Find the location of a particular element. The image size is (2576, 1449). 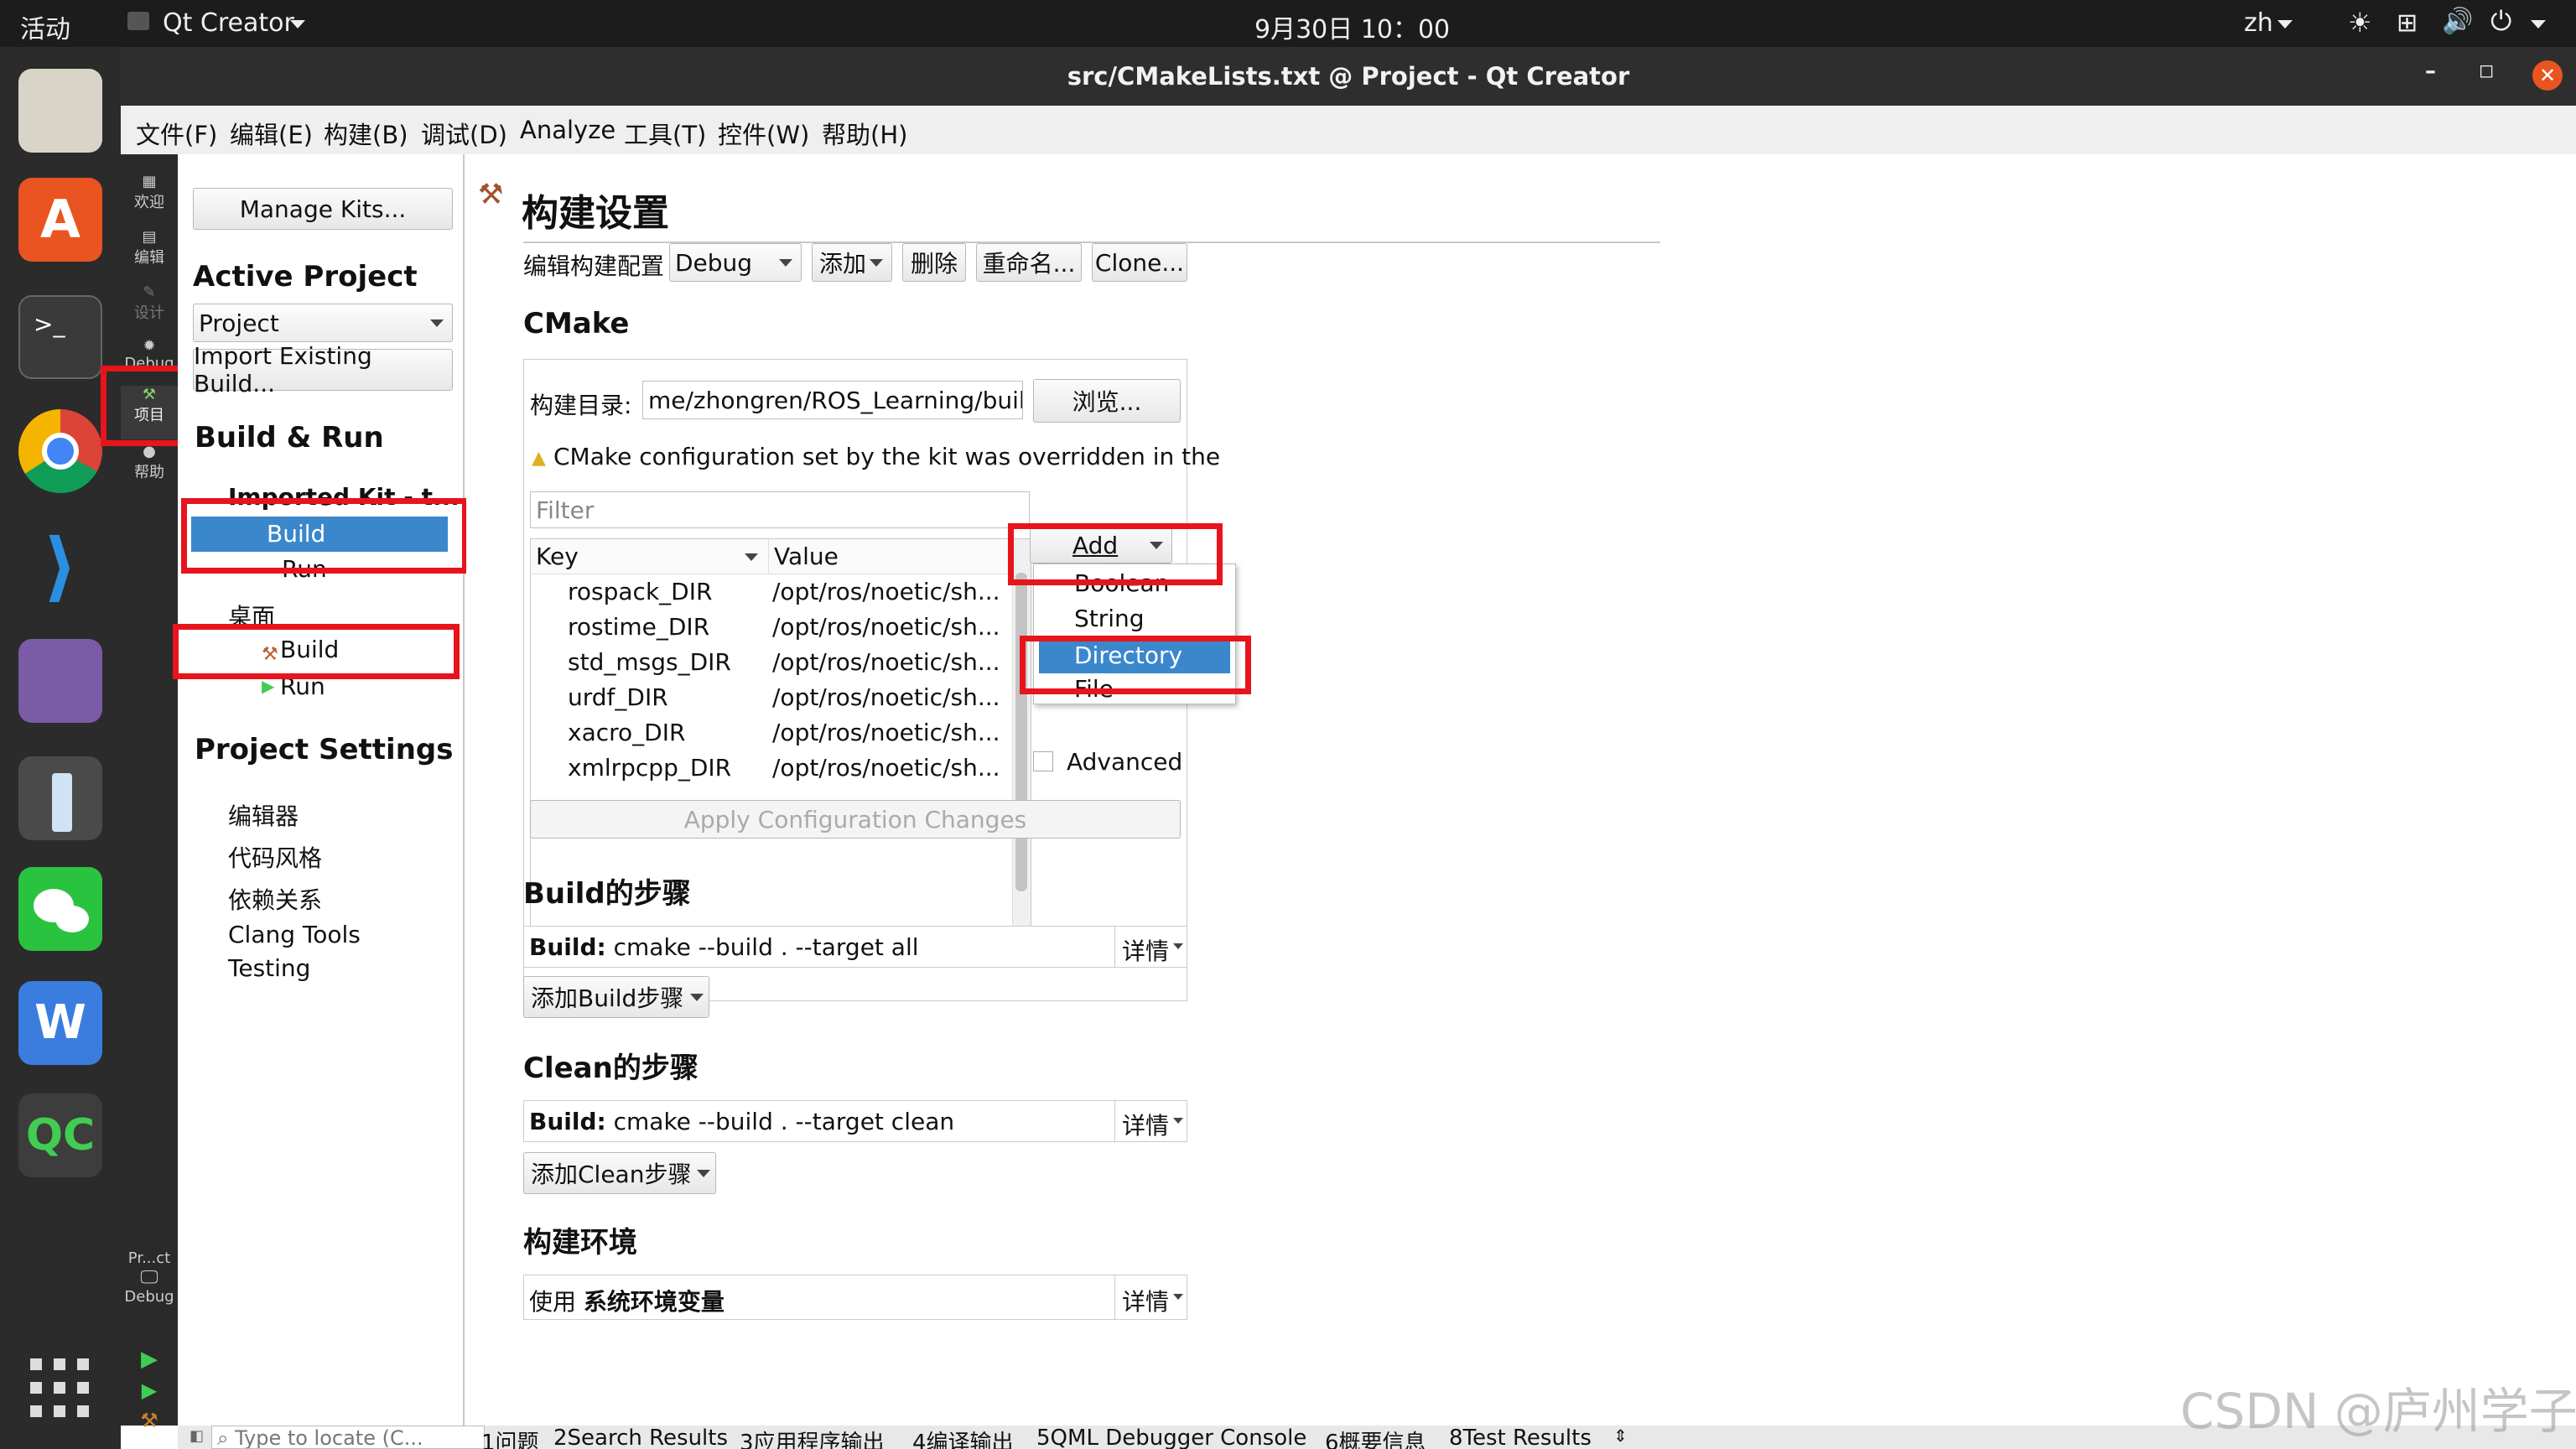

qt-app-icon is located at coordinates (138, 21).